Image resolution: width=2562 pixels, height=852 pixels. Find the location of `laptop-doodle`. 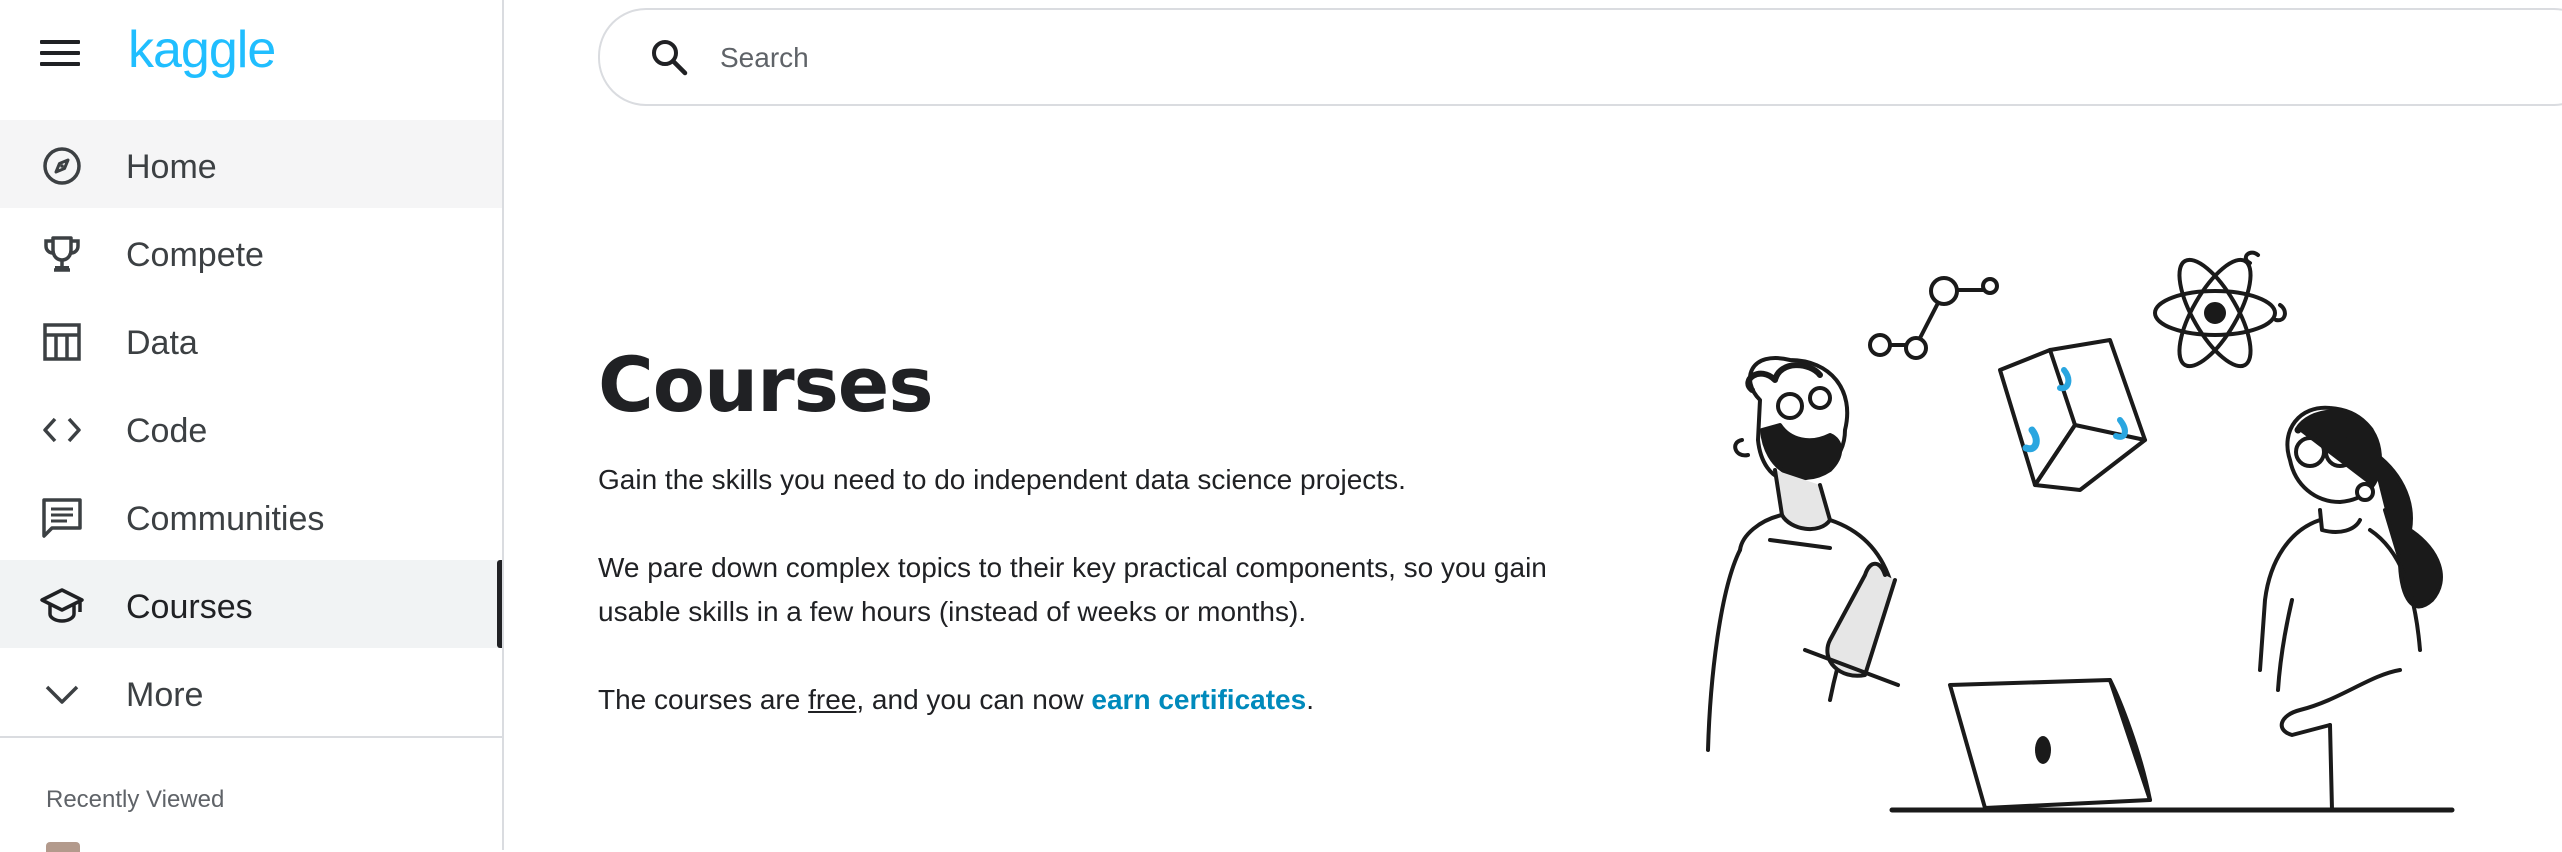

laptop-doodle is located at coordinates (2050, 744).